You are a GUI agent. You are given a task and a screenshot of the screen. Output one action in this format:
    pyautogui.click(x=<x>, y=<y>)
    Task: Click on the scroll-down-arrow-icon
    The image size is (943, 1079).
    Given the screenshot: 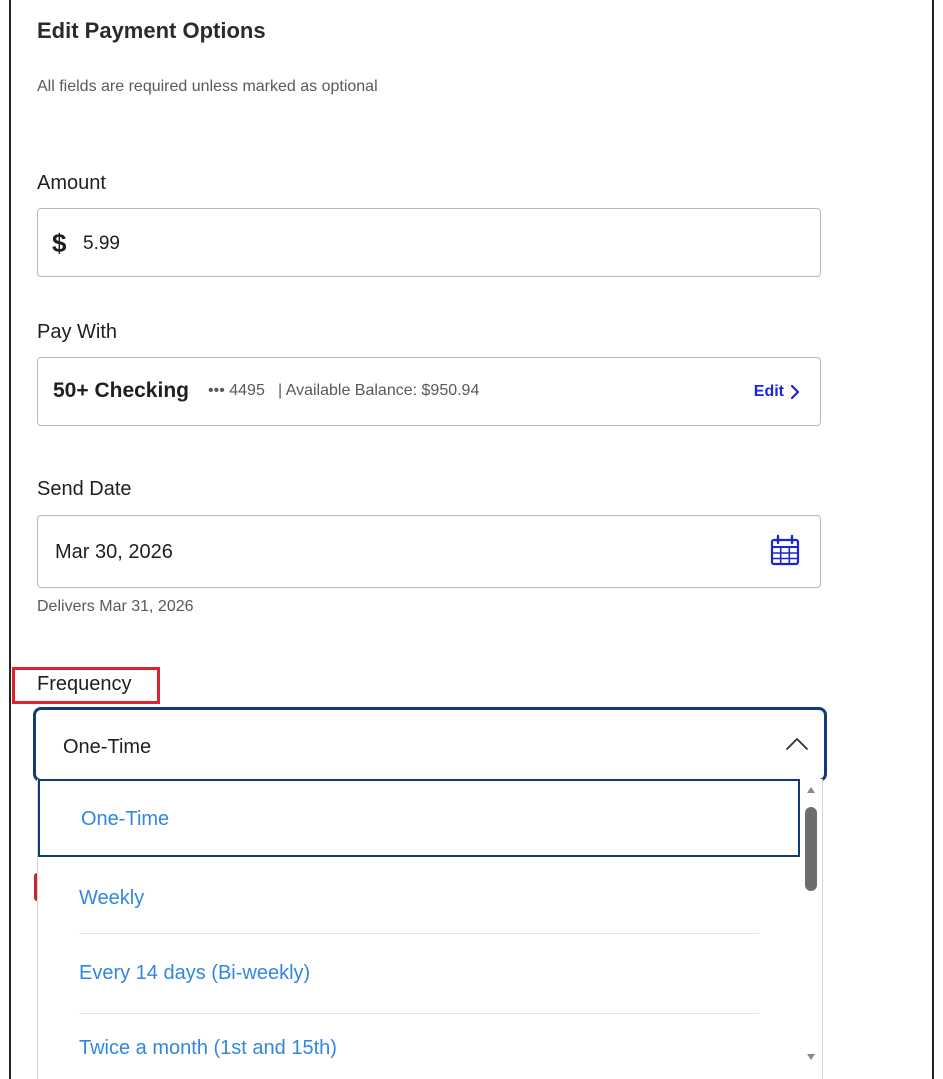 What is the action you would take?
    pyautogui.click(x=811, y=1057)
    